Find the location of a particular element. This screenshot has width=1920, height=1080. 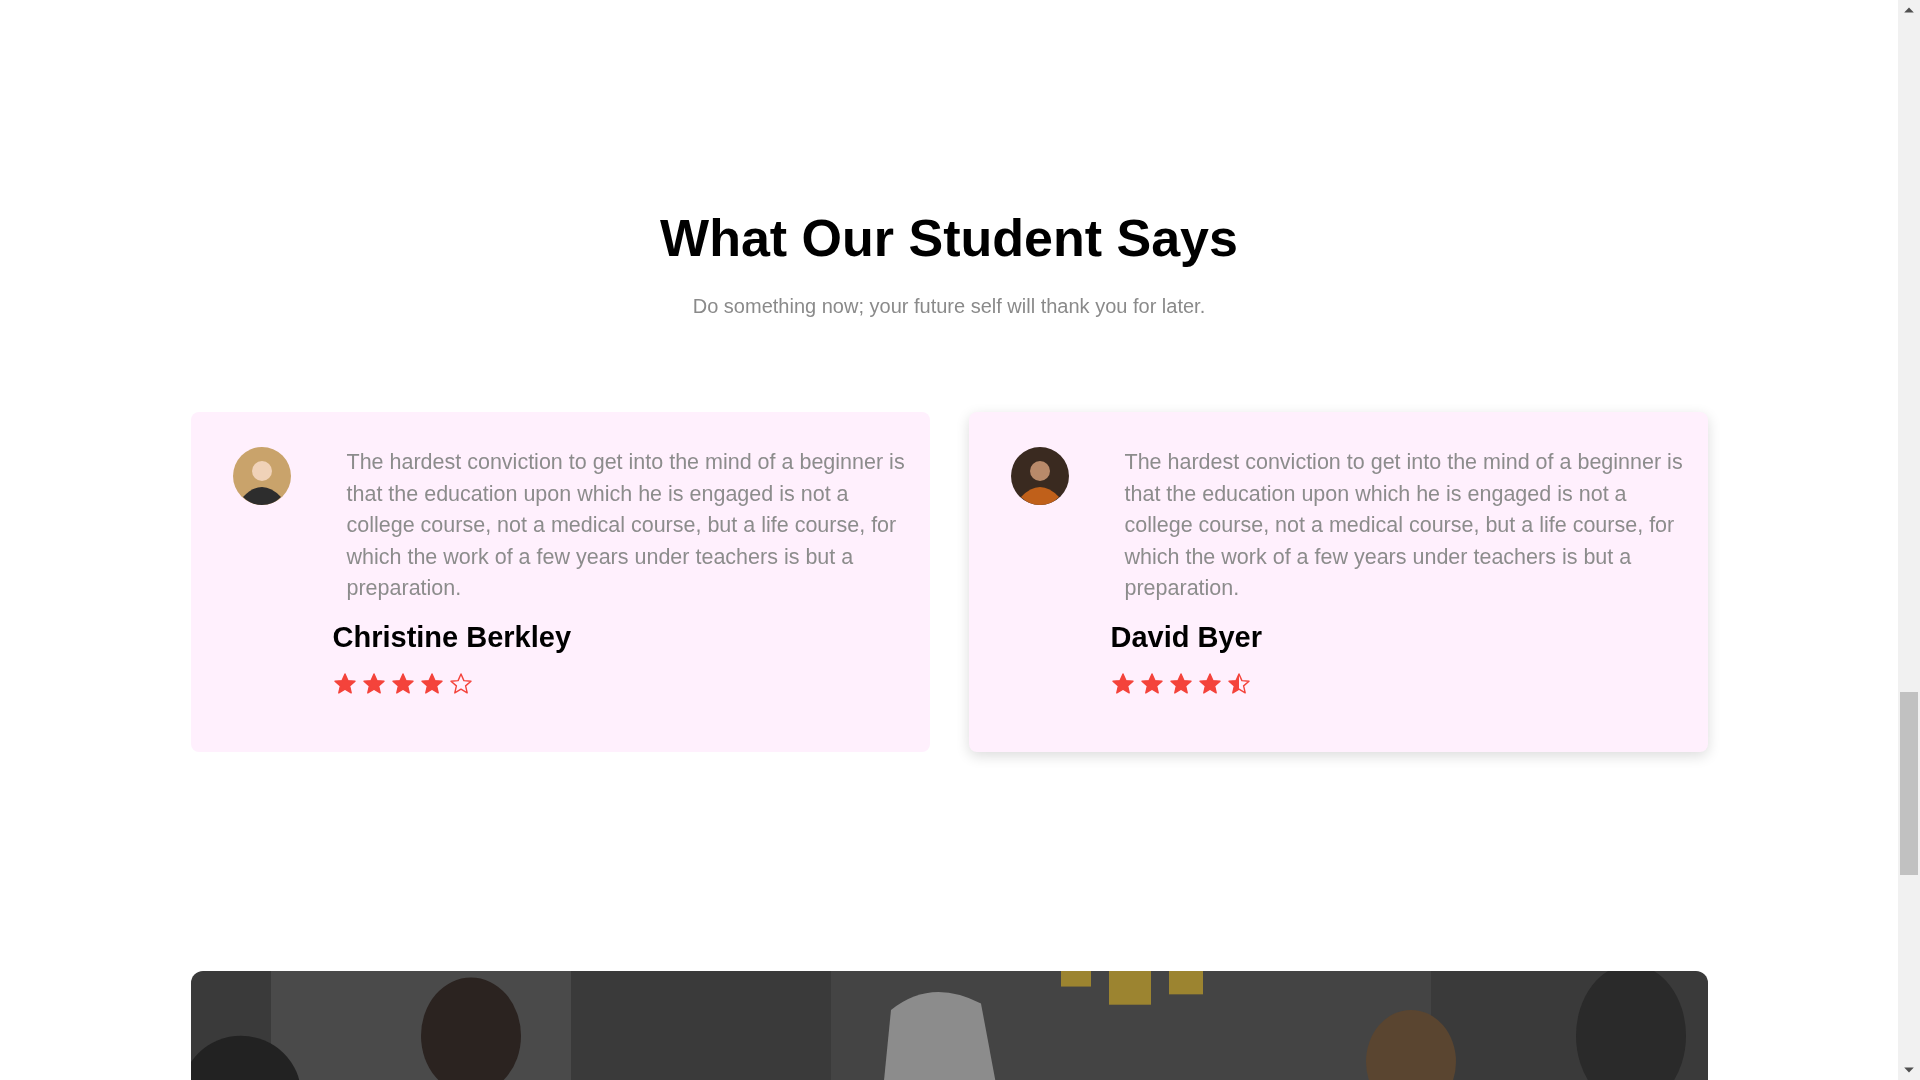

student-name: David Byer is located at coordinates (1186, 637).